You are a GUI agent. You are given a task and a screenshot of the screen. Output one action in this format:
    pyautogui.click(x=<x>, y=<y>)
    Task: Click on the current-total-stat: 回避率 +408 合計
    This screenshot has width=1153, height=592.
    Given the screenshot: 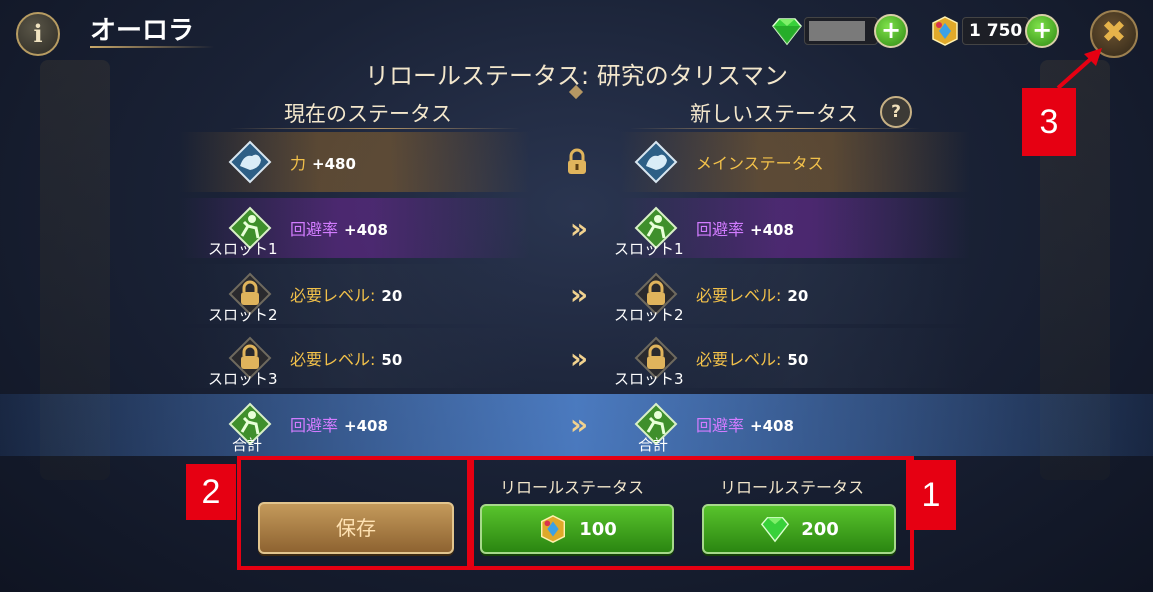 What is the action you would take?
    pyautogui.click(x=368, y=424)
    